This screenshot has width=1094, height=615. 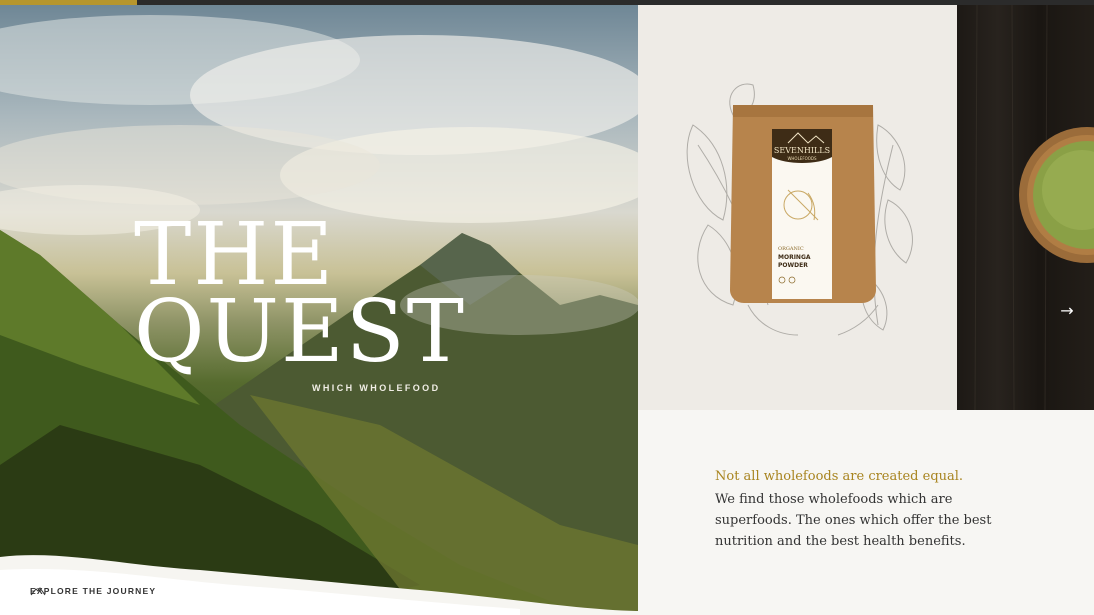 What do you see at coordinates (300, 332) in the screenshot?
I see `hero-title-line2: QUEST` at bounding box center [300, 332].